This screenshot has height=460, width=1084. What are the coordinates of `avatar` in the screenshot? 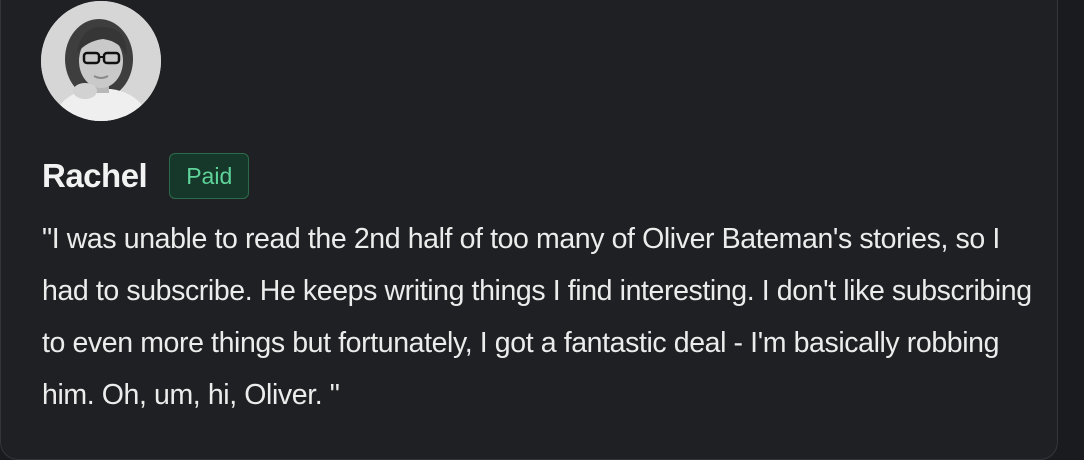 It's located at (101, 61).